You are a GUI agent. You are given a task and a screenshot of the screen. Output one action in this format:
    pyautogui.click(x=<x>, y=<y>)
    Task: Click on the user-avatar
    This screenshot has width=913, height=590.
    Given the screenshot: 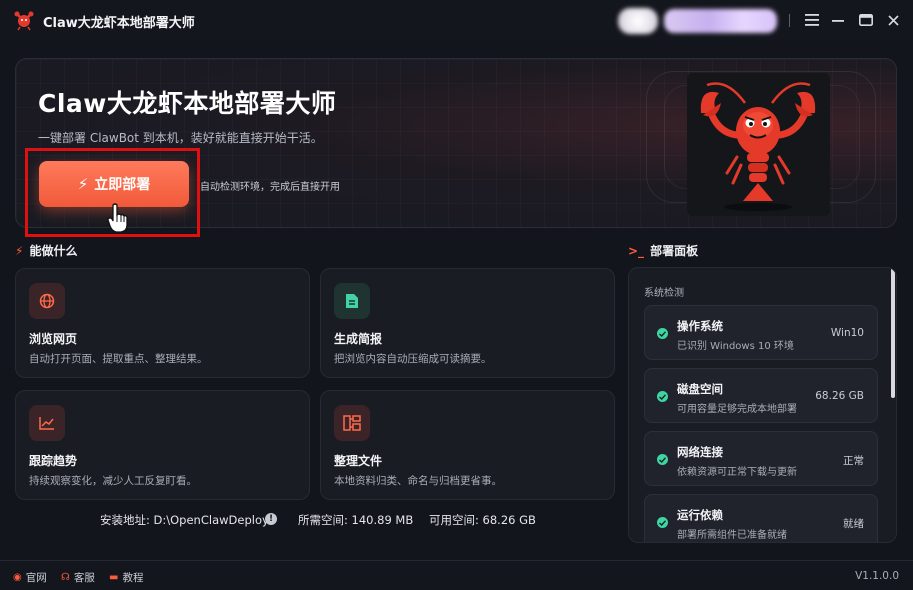 What is the action you would take?
    pyautogui.click(x=638, y=21)
    